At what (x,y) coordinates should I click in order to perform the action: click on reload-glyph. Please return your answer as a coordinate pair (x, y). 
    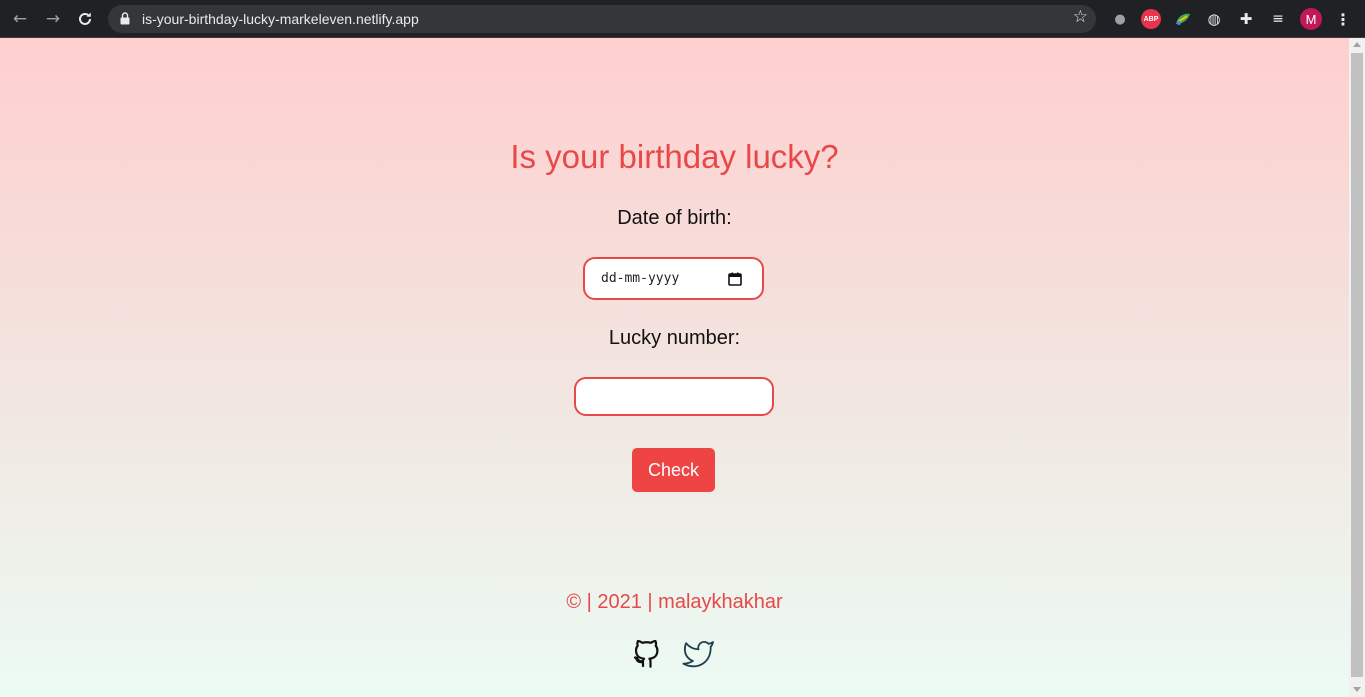
    Looking at the image, I should click on (85, 18).